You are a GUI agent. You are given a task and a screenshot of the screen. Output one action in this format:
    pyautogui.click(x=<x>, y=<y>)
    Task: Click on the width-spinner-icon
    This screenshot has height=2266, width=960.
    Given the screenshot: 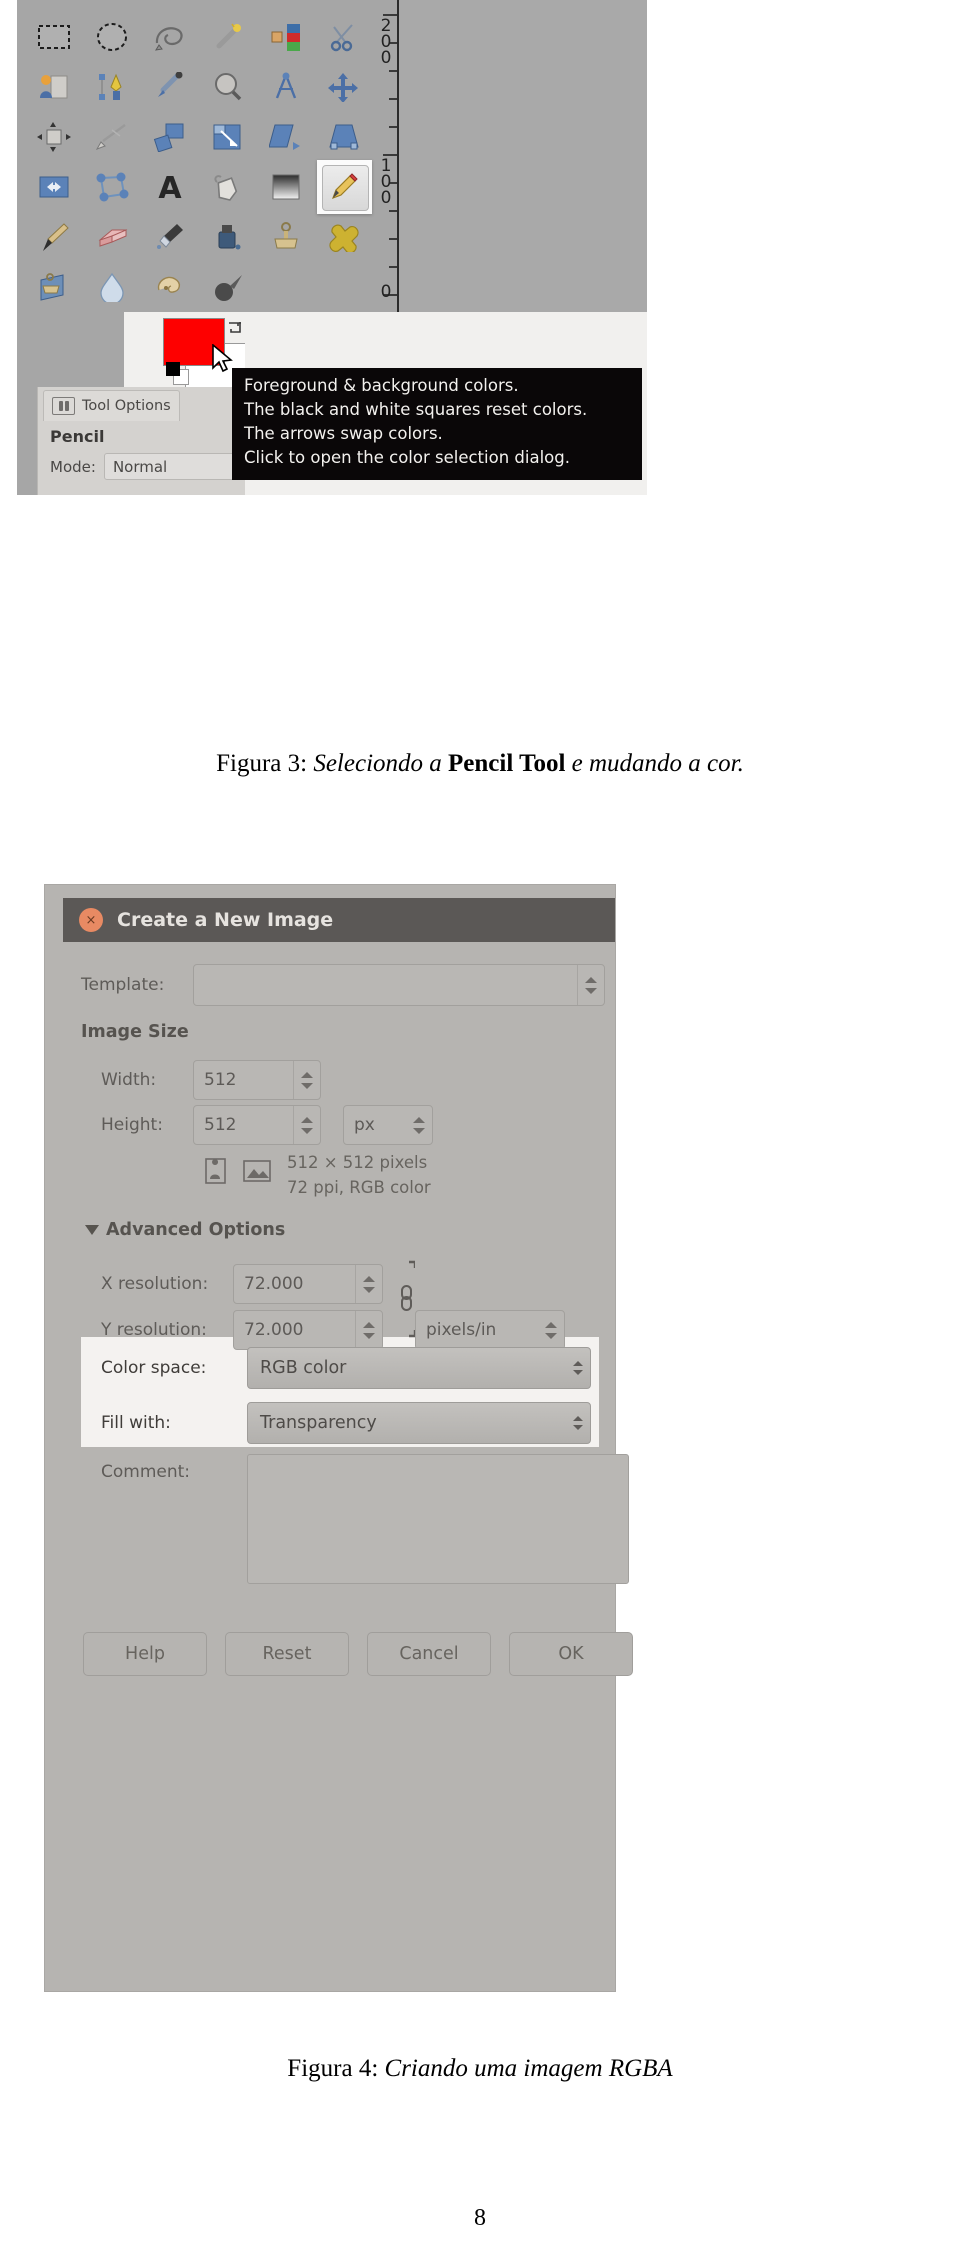 What is the action you would take?
    pyautogui.click(x=306, y=1080)
    